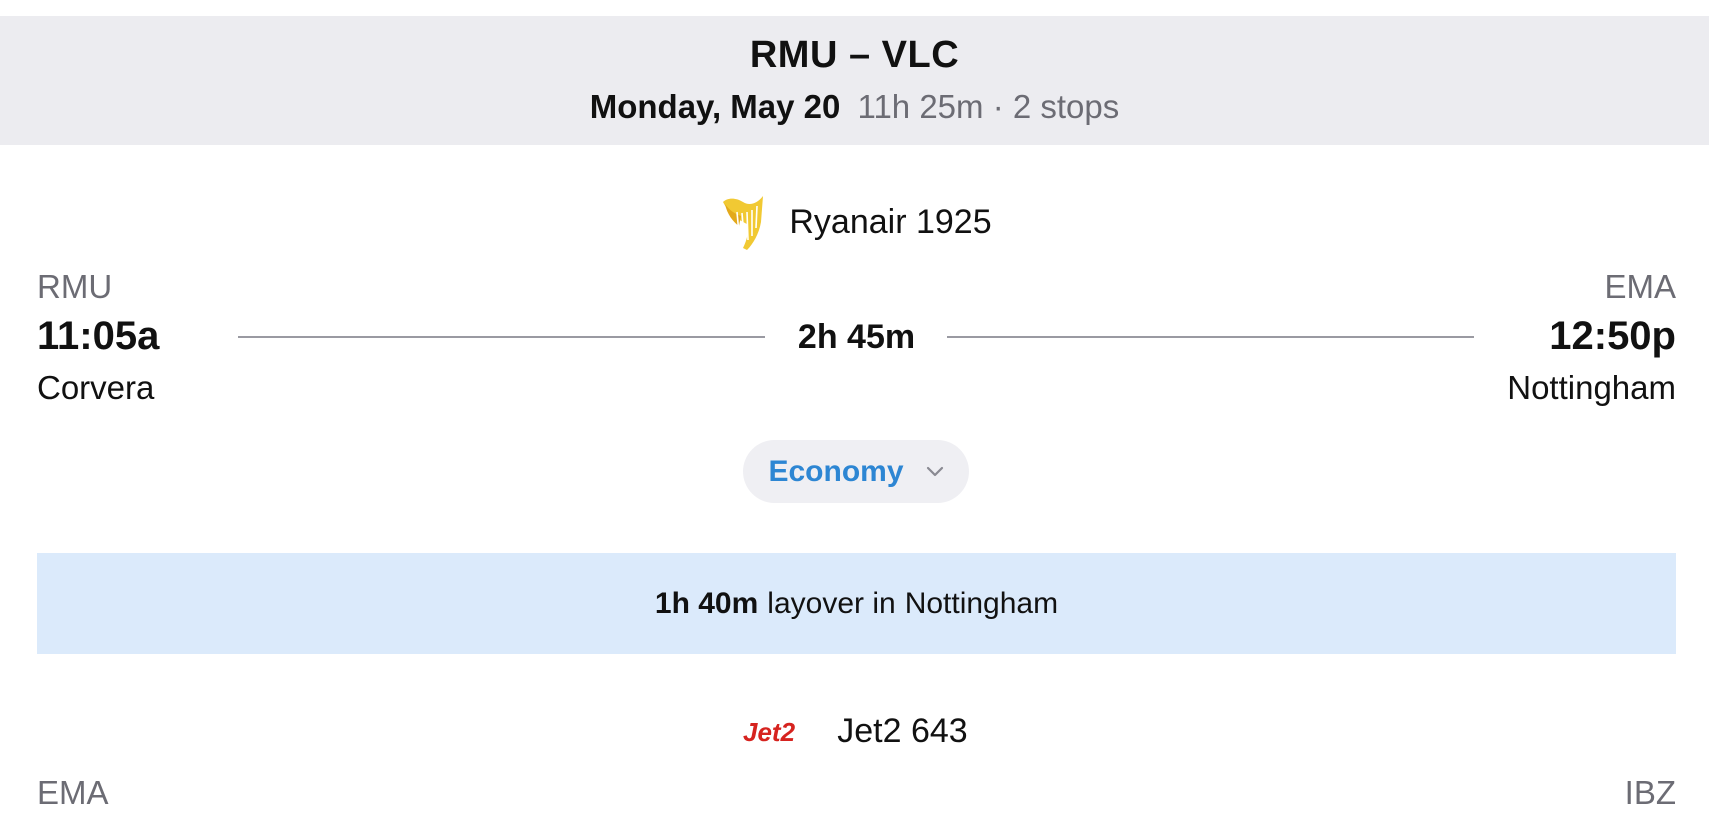 The height and width of the screenshot is (819, 1709). I want to click on destination-code: EMA, so click(1640, 286).